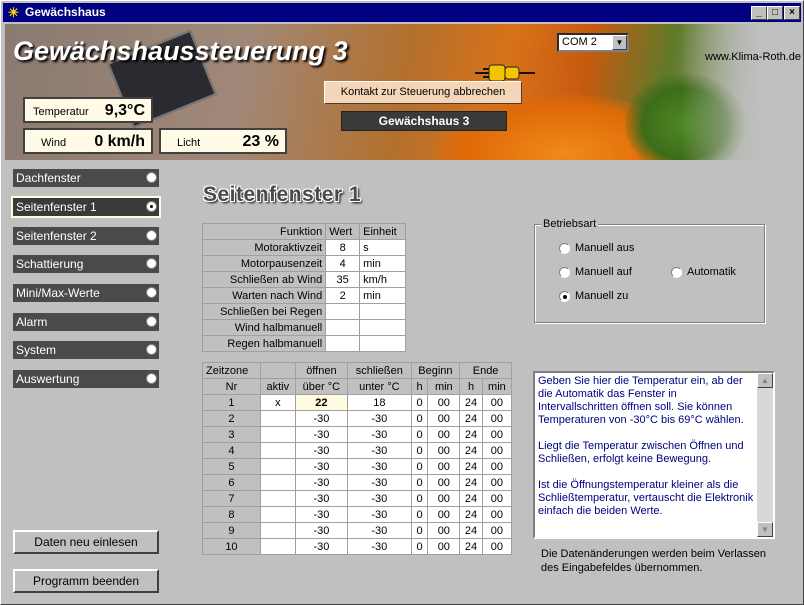  Describe the element at coordinates (379, 386) in the screenshot. I see `column-header: unter °C` at that location.